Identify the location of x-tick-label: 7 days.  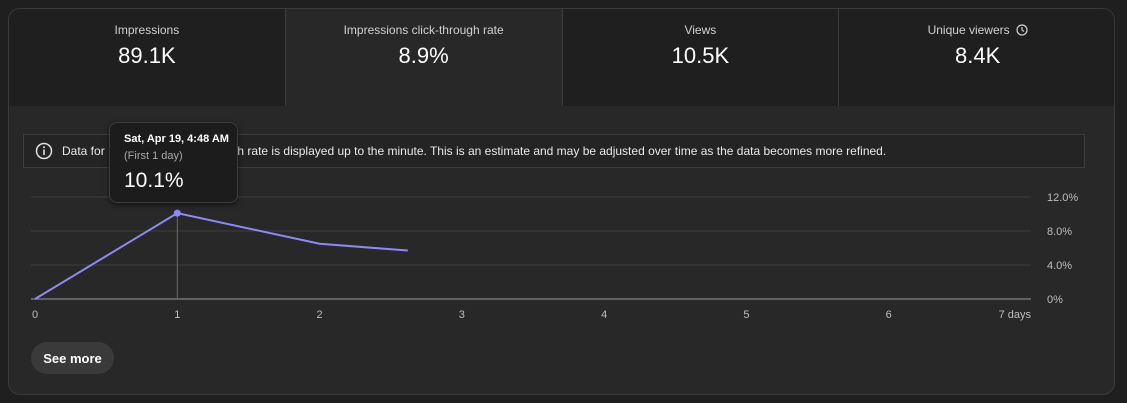
(1015, 315).